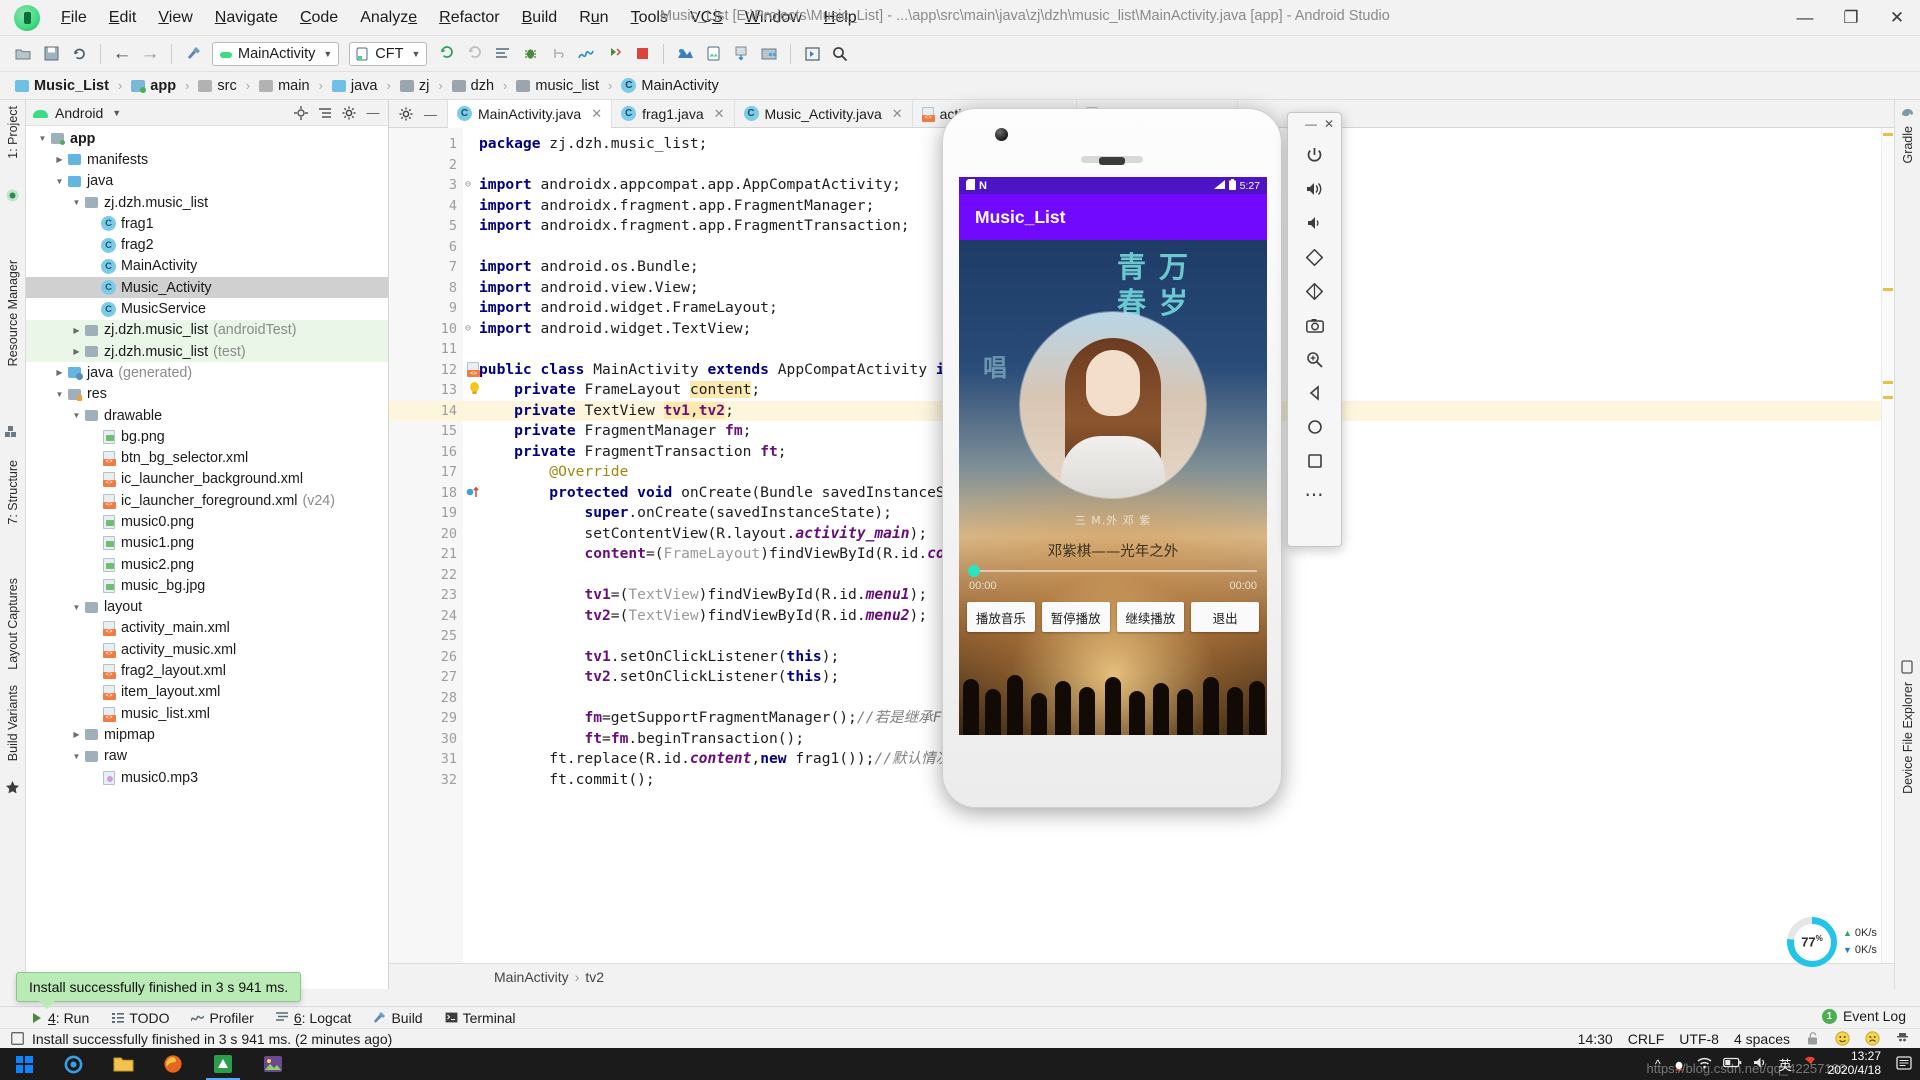 This screenshot has width=1920, height=1080. What do you see at coordinates (207, 394) in the screenshot?
I see `tree-node-res: ▼ res` at bounding box center [207, 394].